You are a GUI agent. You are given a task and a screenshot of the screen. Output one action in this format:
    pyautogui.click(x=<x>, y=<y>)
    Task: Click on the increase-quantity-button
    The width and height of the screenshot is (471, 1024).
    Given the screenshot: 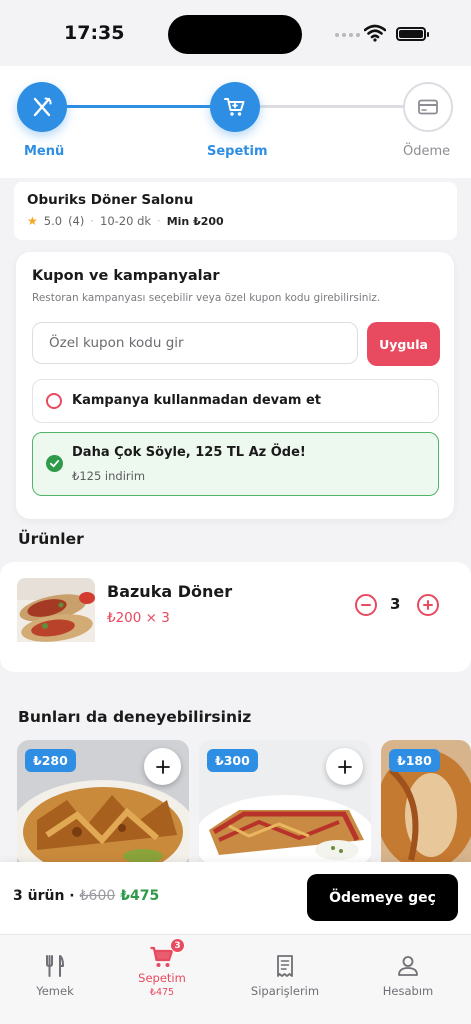 What is the action you would take?
    pyautogui.click(x=428, y=605)
    